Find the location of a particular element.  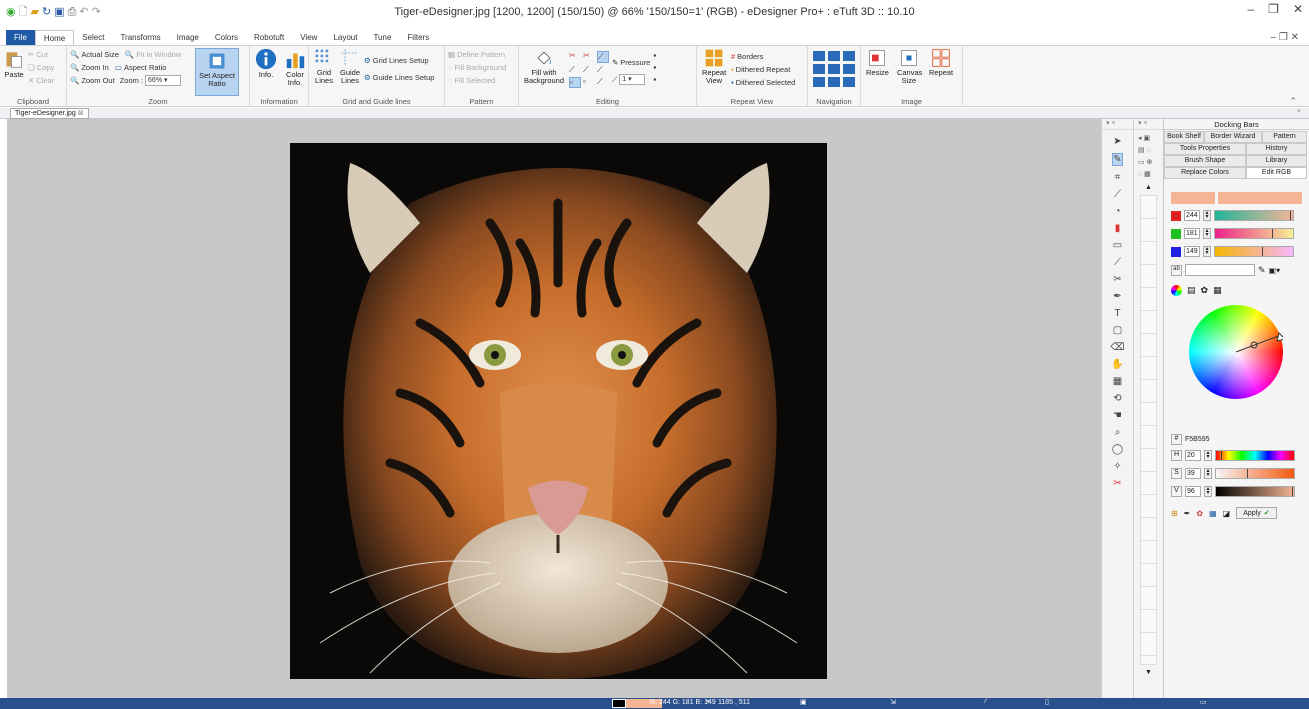

grid-lines-setup-button: ⚙ Grid Lines Setup is located at coordinates (399, 60).